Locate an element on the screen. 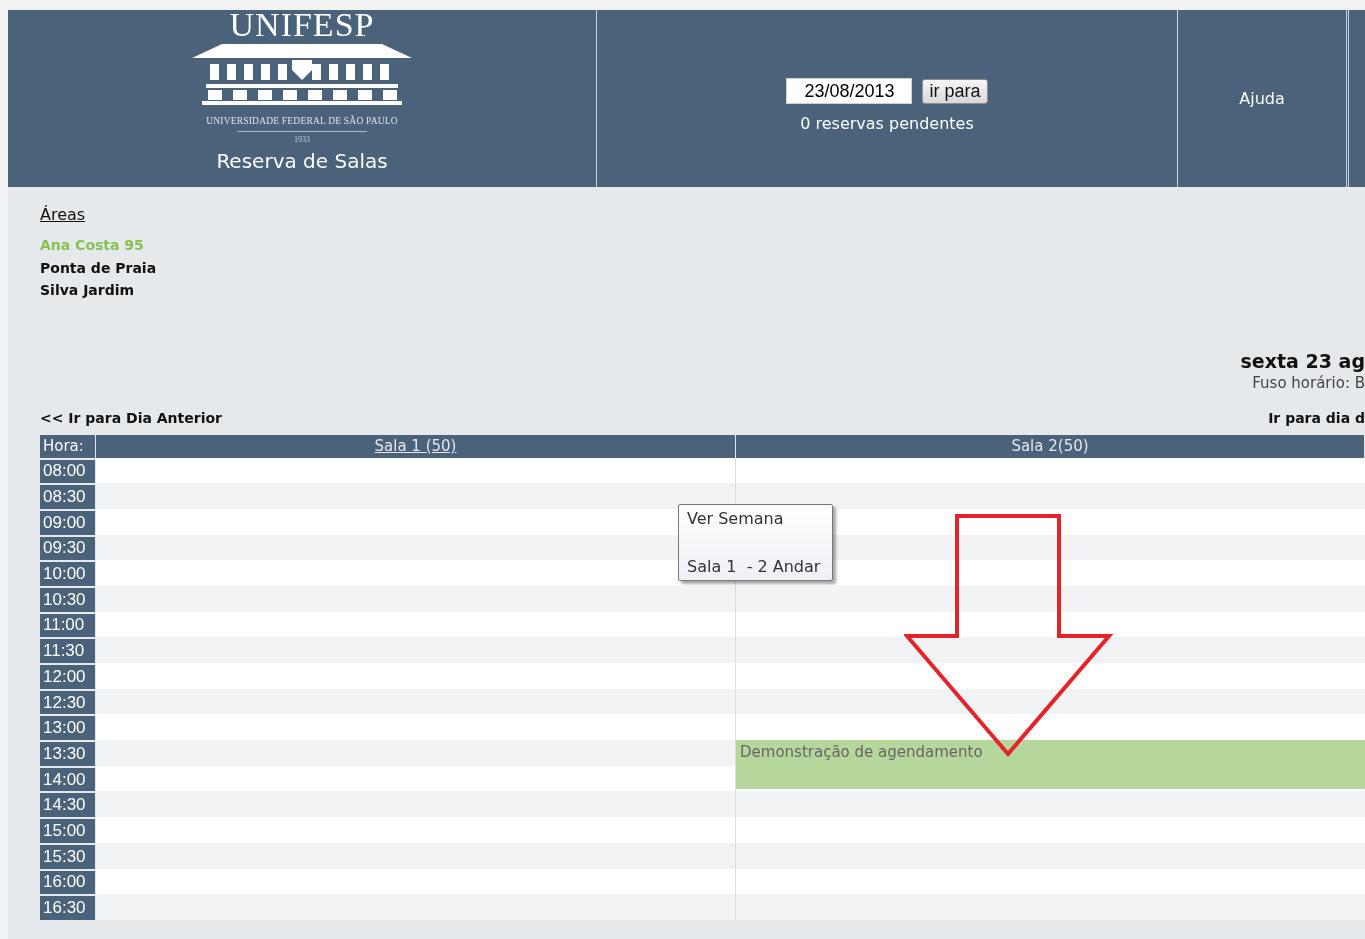 This screenshot has width=1365, height=939. app-title: Reserva de Salas is located at coordinates (302, 161).